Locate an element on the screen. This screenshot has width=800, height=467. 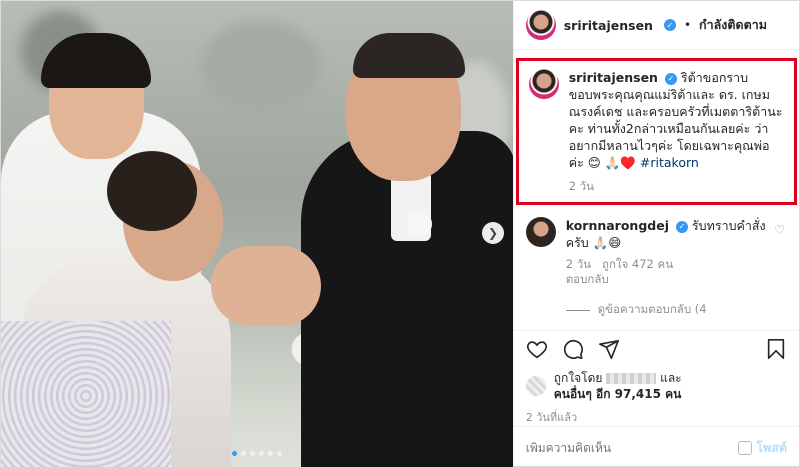
emoji-icon is located at coordinates (745, 447).